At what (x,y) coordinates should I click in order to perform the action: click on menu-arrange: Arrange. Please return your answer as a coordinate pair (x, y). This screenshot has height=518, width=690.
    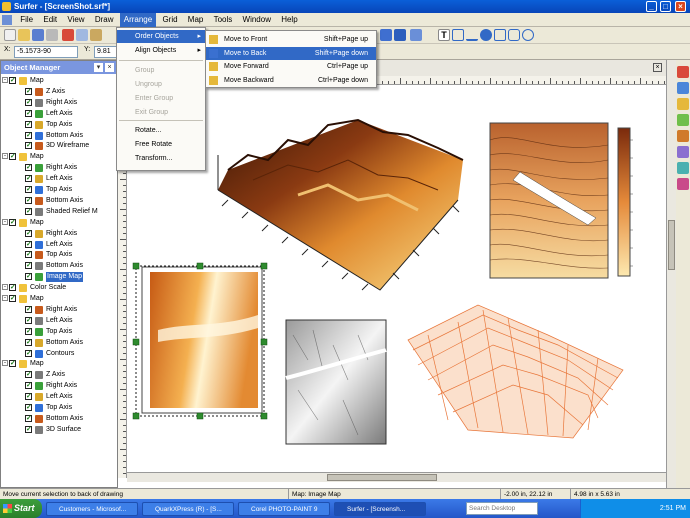
    Looking at the image, I should click on (138, 20).